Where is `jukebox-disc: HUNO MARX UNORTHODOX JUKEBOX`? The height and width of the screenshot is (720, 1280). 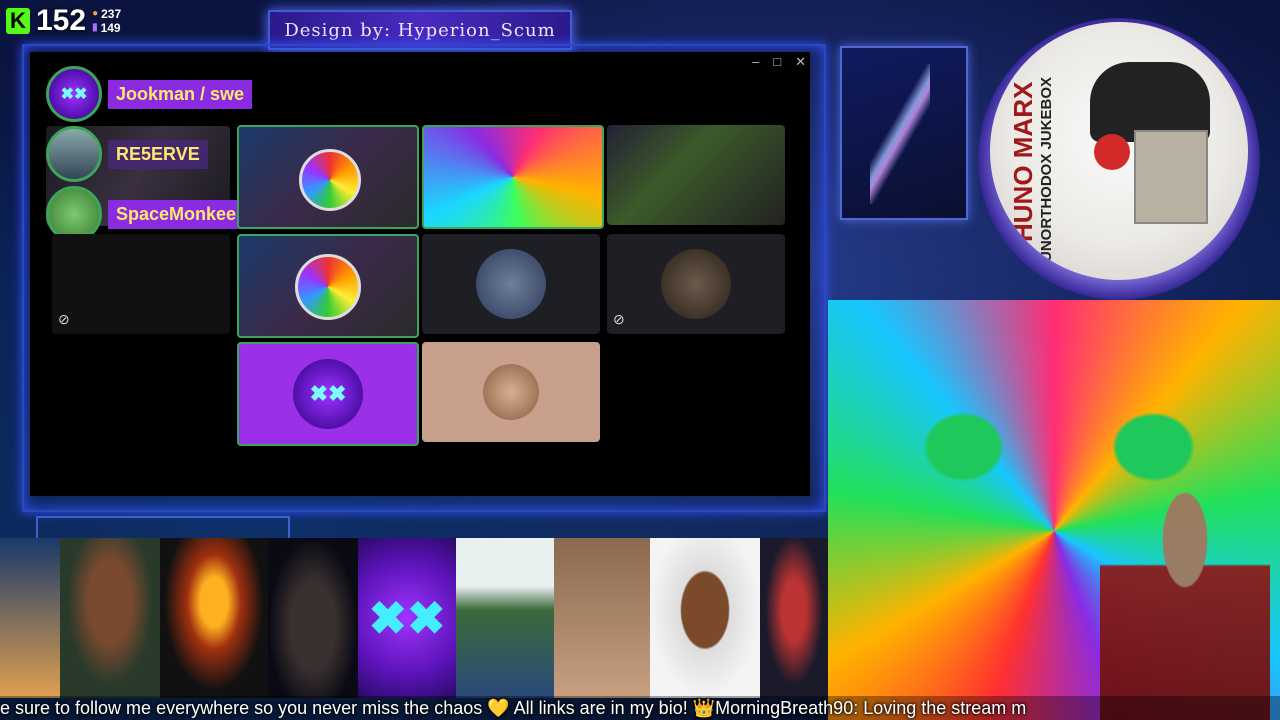
jukebox-disc: HUNO MARX UNORTHODOX JUKEBOX is located at coordinates (1119, 151).